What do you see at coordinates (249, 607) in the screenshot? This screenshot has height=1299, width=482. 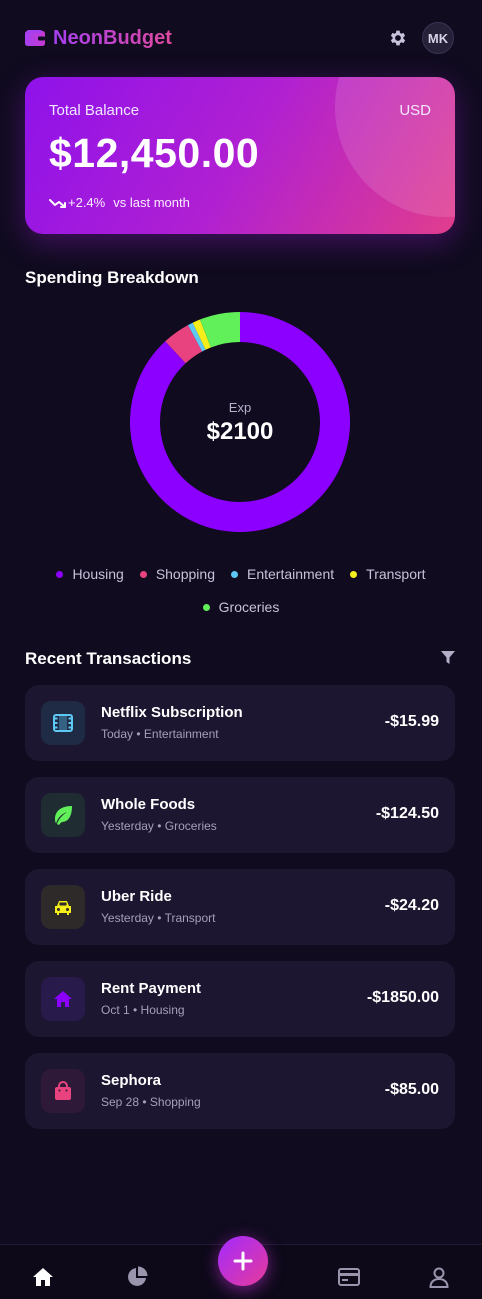 I see `legend-label: Groceries` at bounding box center [249, 607].